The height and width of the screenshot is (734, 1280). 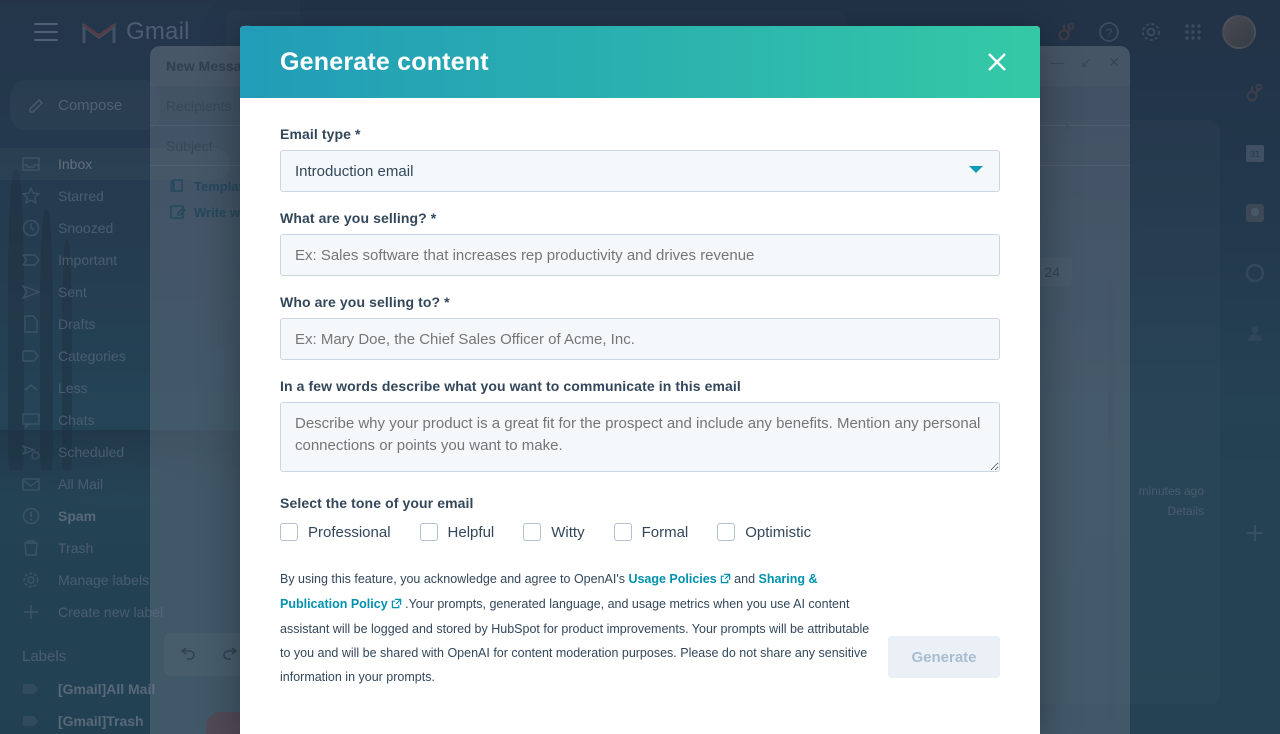 I want to click on tone-option-label: Optimistic, so click(x=778, y=532).